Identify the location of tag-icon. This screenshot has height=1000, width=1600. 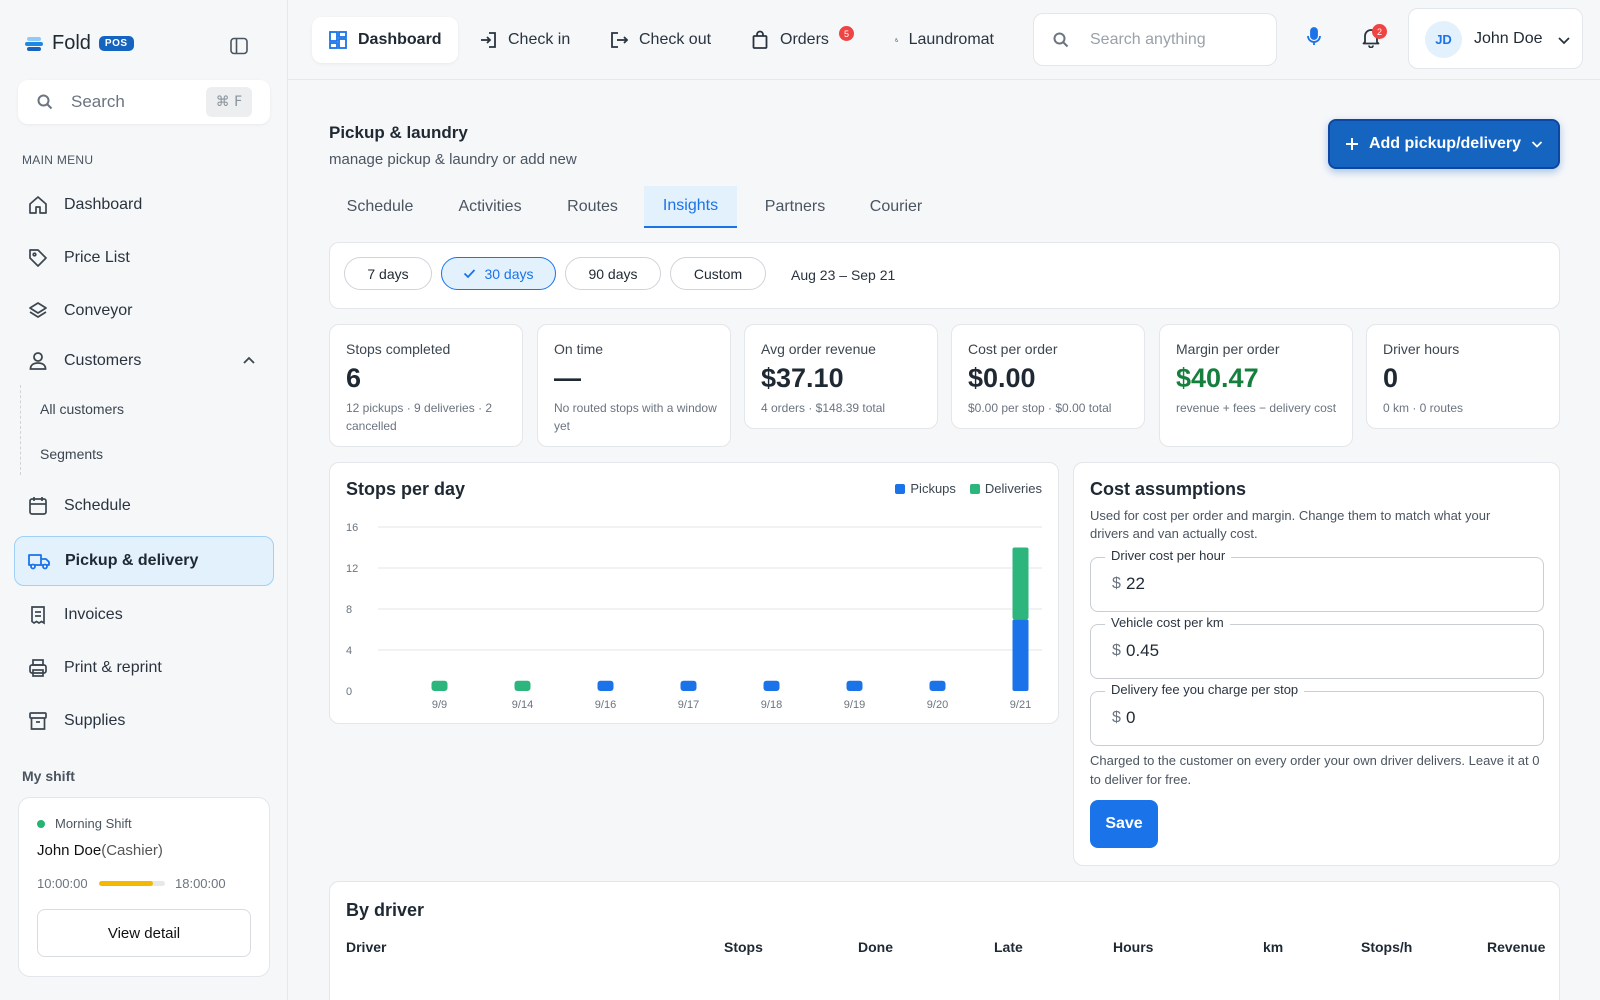
(38, 258).